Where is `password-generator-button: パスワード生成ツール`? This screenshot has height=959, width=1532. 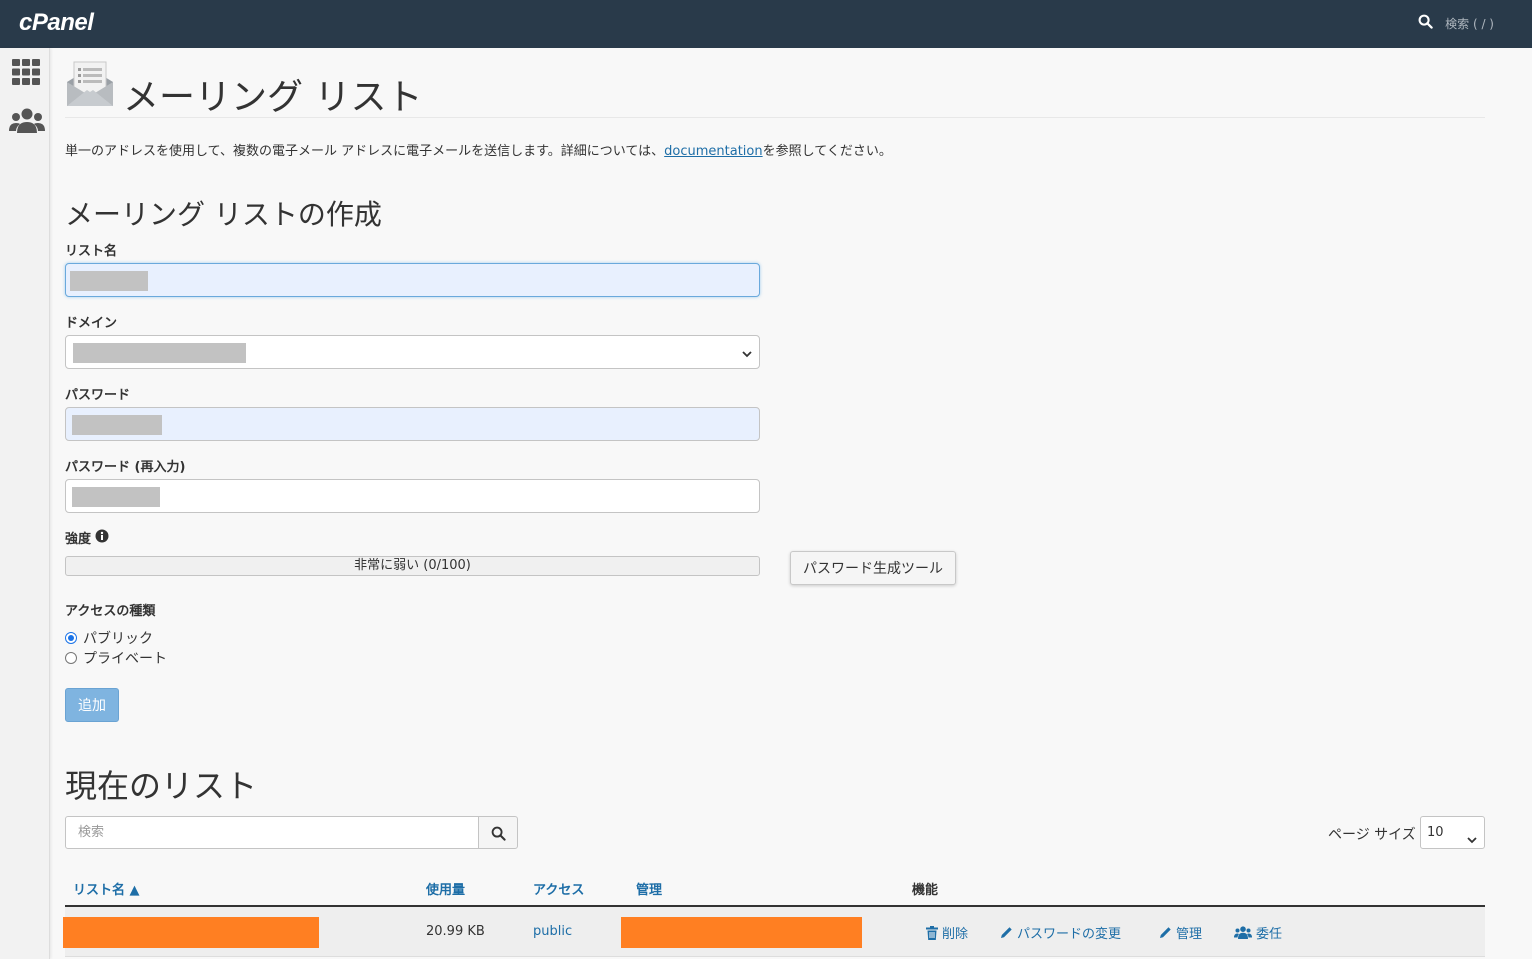
password-generator-button: パスワード生成ツール is located at coordinates (873, 568).